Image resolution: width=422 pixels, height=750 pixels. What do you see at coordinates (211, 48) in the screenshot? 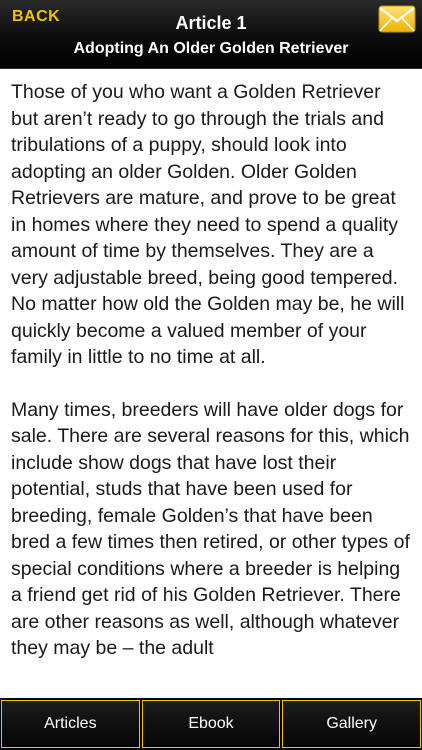
I see `page-title: Adopting An Older Golden Retriever` at bounding box center [211, 48].